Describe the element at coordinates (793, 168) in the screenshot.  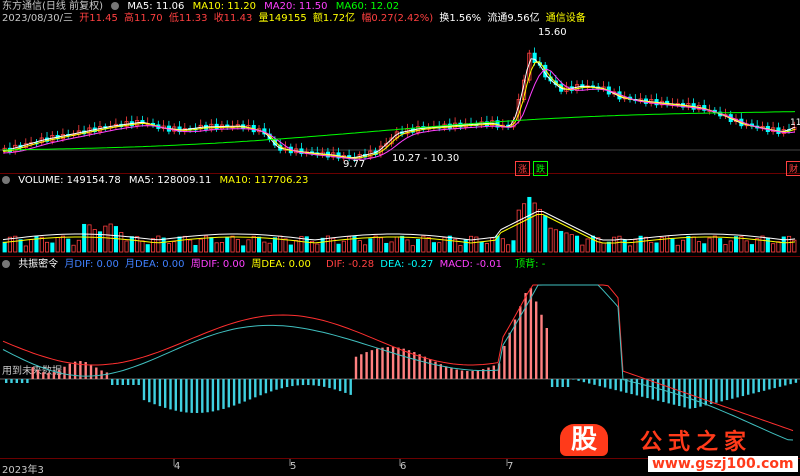
I see `tag-finance: 财` at that location.